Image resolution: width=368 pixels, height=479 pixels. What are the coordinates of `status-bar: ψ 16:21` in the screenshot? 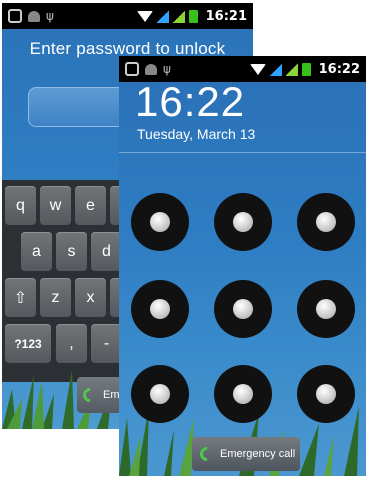 It's located at (127, 16).